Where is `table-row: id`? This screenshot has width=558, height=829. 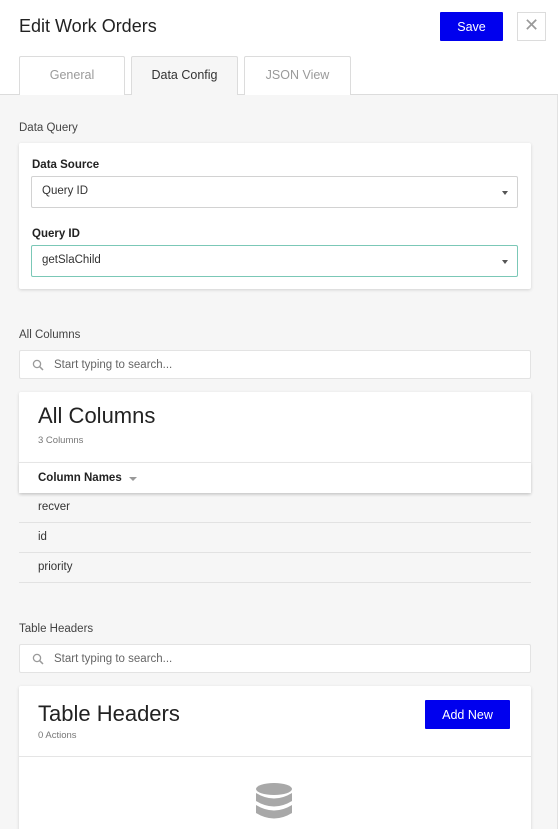
table-row: id is located at coordinates (275, 538).